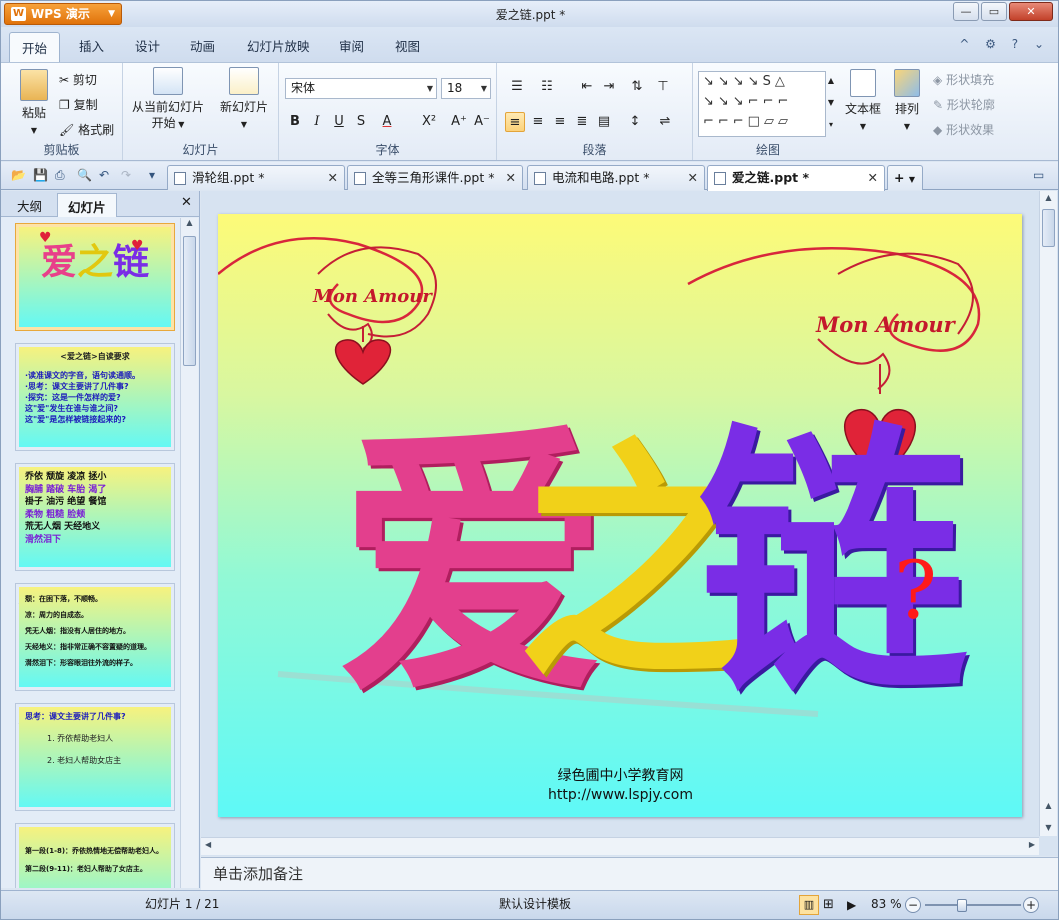  Describe the element at coordinates (361, 122) in the screenshot. I see `shadow-button: S` at that location.